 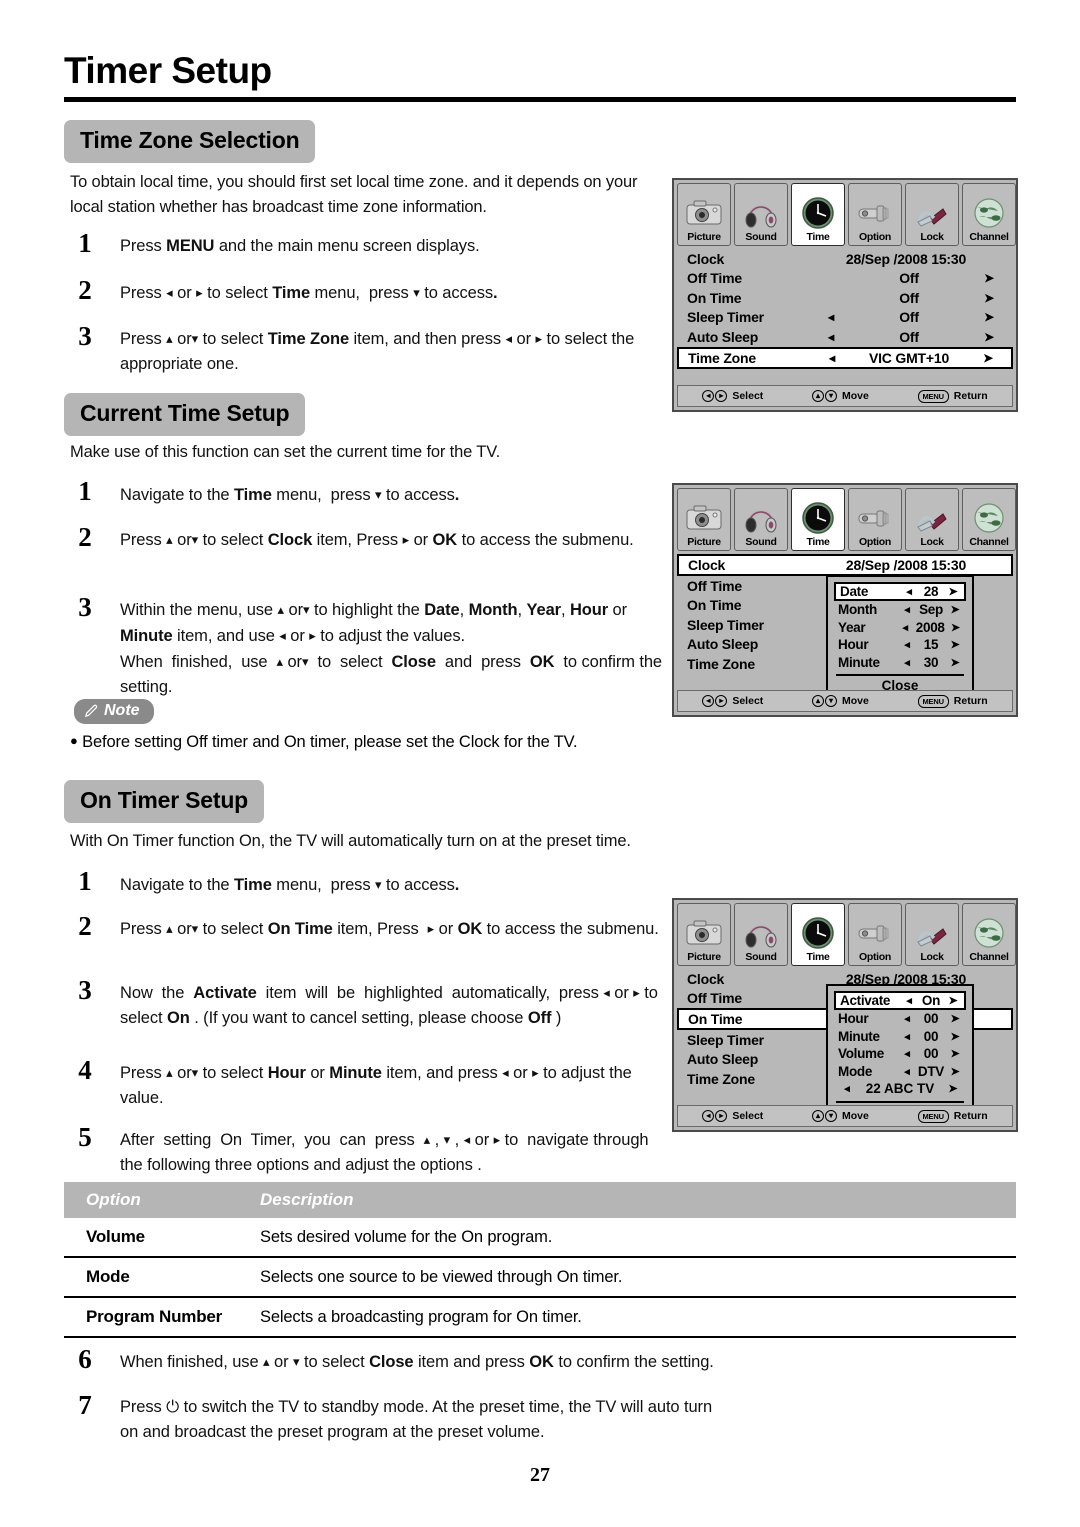 What do you see at coordinates (721, 1078) in the screenshot?
I see `osd-row-label: Time Zone` at bounding box center [721, 1078].